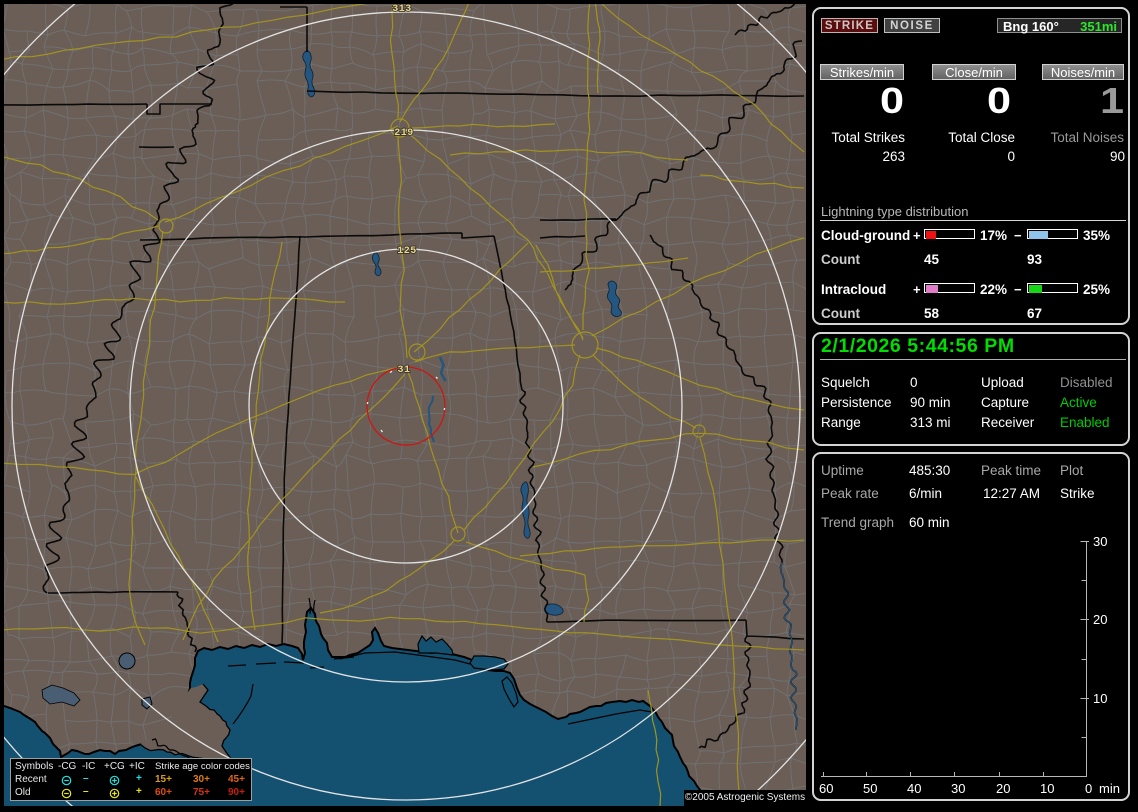 The image size is (1138, 812). What do you see at coordinates (1109, 788) in the screenshot?
I see `svg-text: min` at bounding box center [1109, 788].